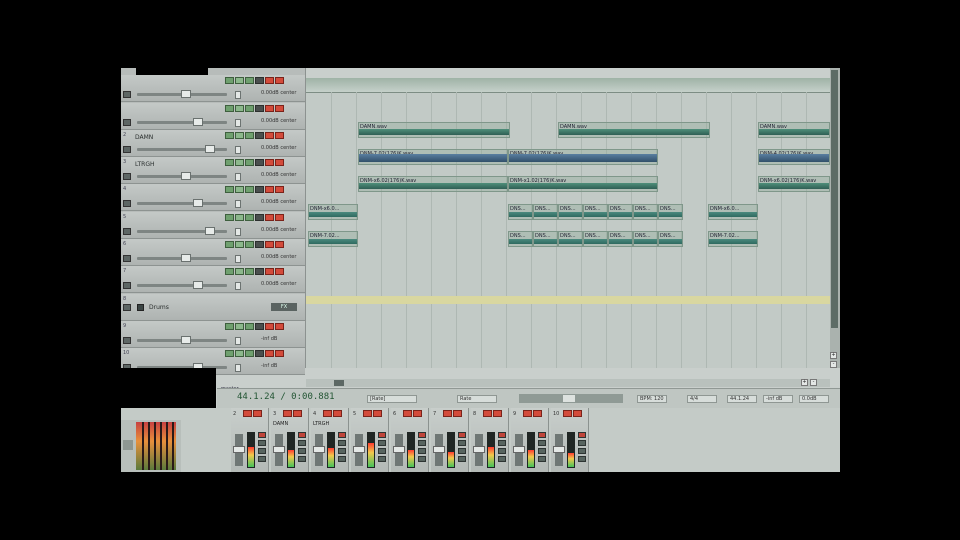  I want to click on track-10: 9 -inf dB, so click(213, 334).